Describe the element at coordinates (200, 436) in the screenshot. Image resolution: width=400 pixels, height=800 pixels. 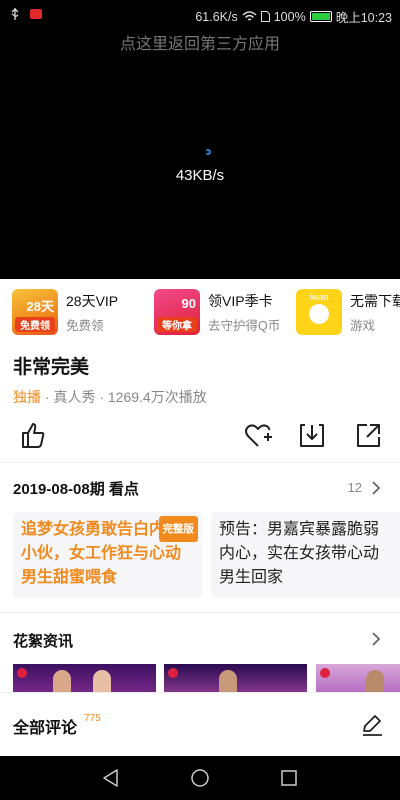
I see `action-bar` at that location.